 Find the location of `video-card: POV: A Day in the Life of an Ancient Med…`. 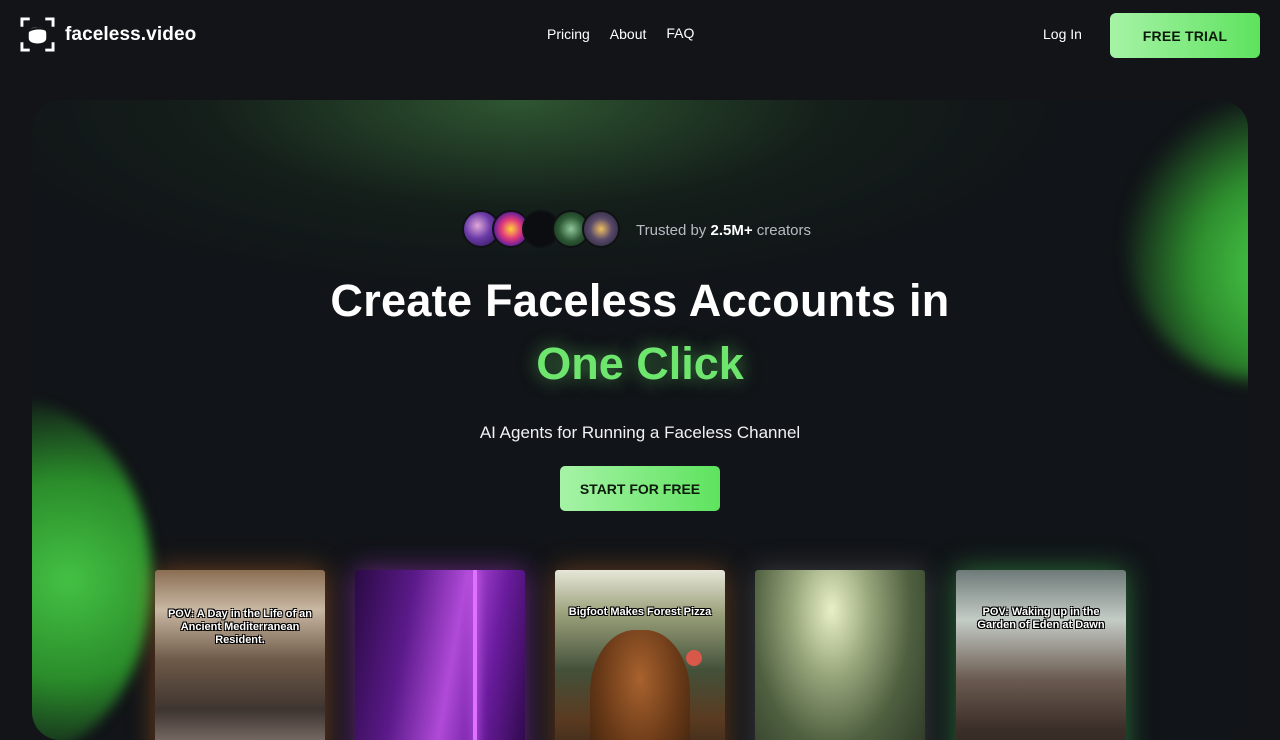

video-card: POV: A Day in the Life of an Ancient Med… is located at coordinates (240, 655).